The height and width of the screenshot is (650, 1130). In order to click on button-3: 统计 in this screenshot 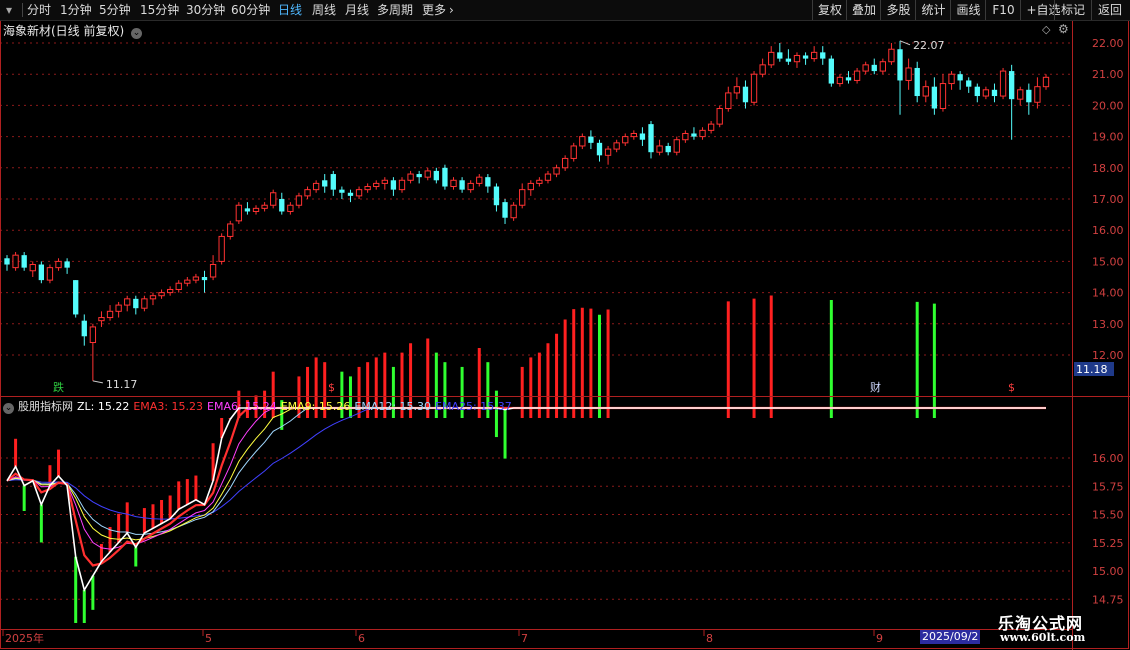, I will do `click(933, 10)`.